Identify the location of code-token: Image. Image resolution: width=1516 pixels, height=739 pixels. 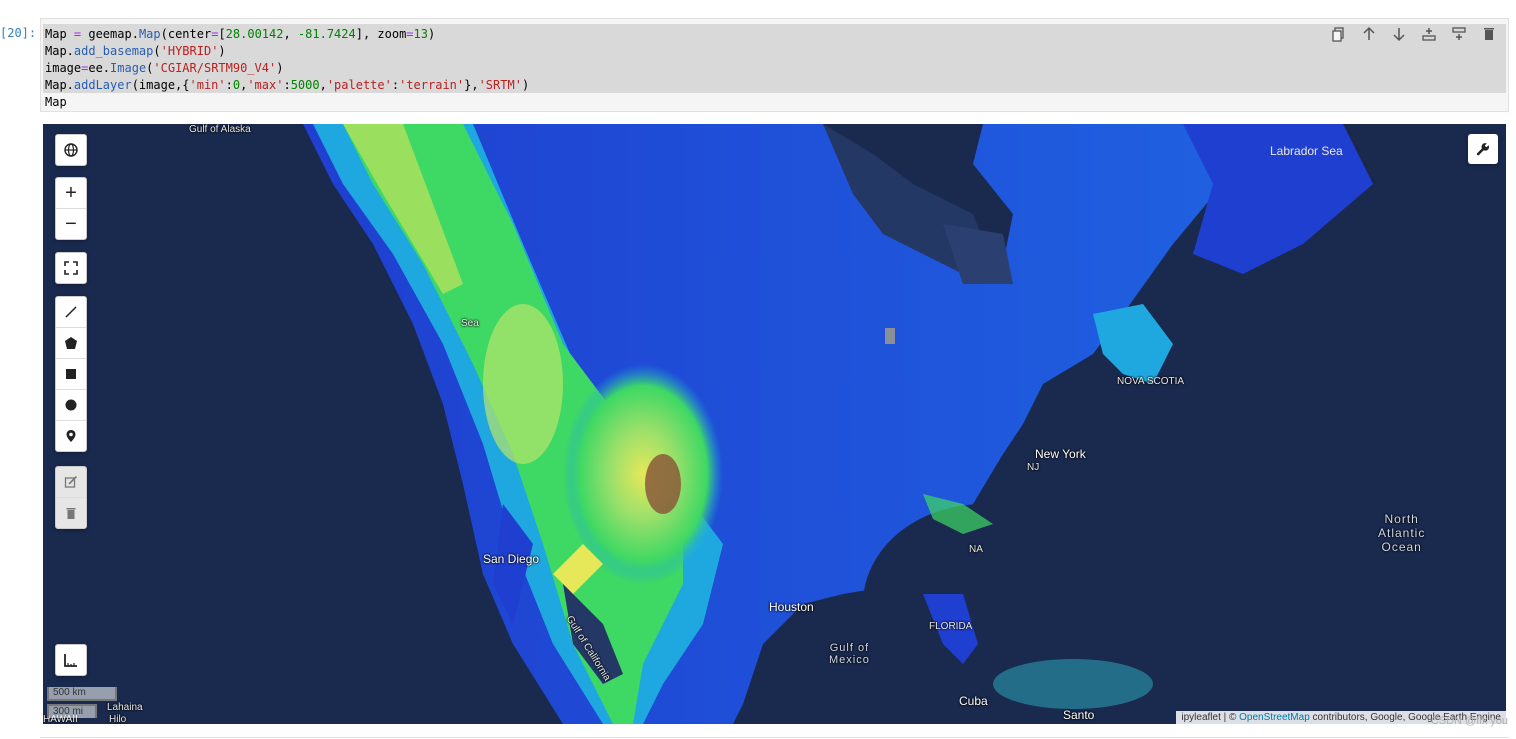
(128, 68).